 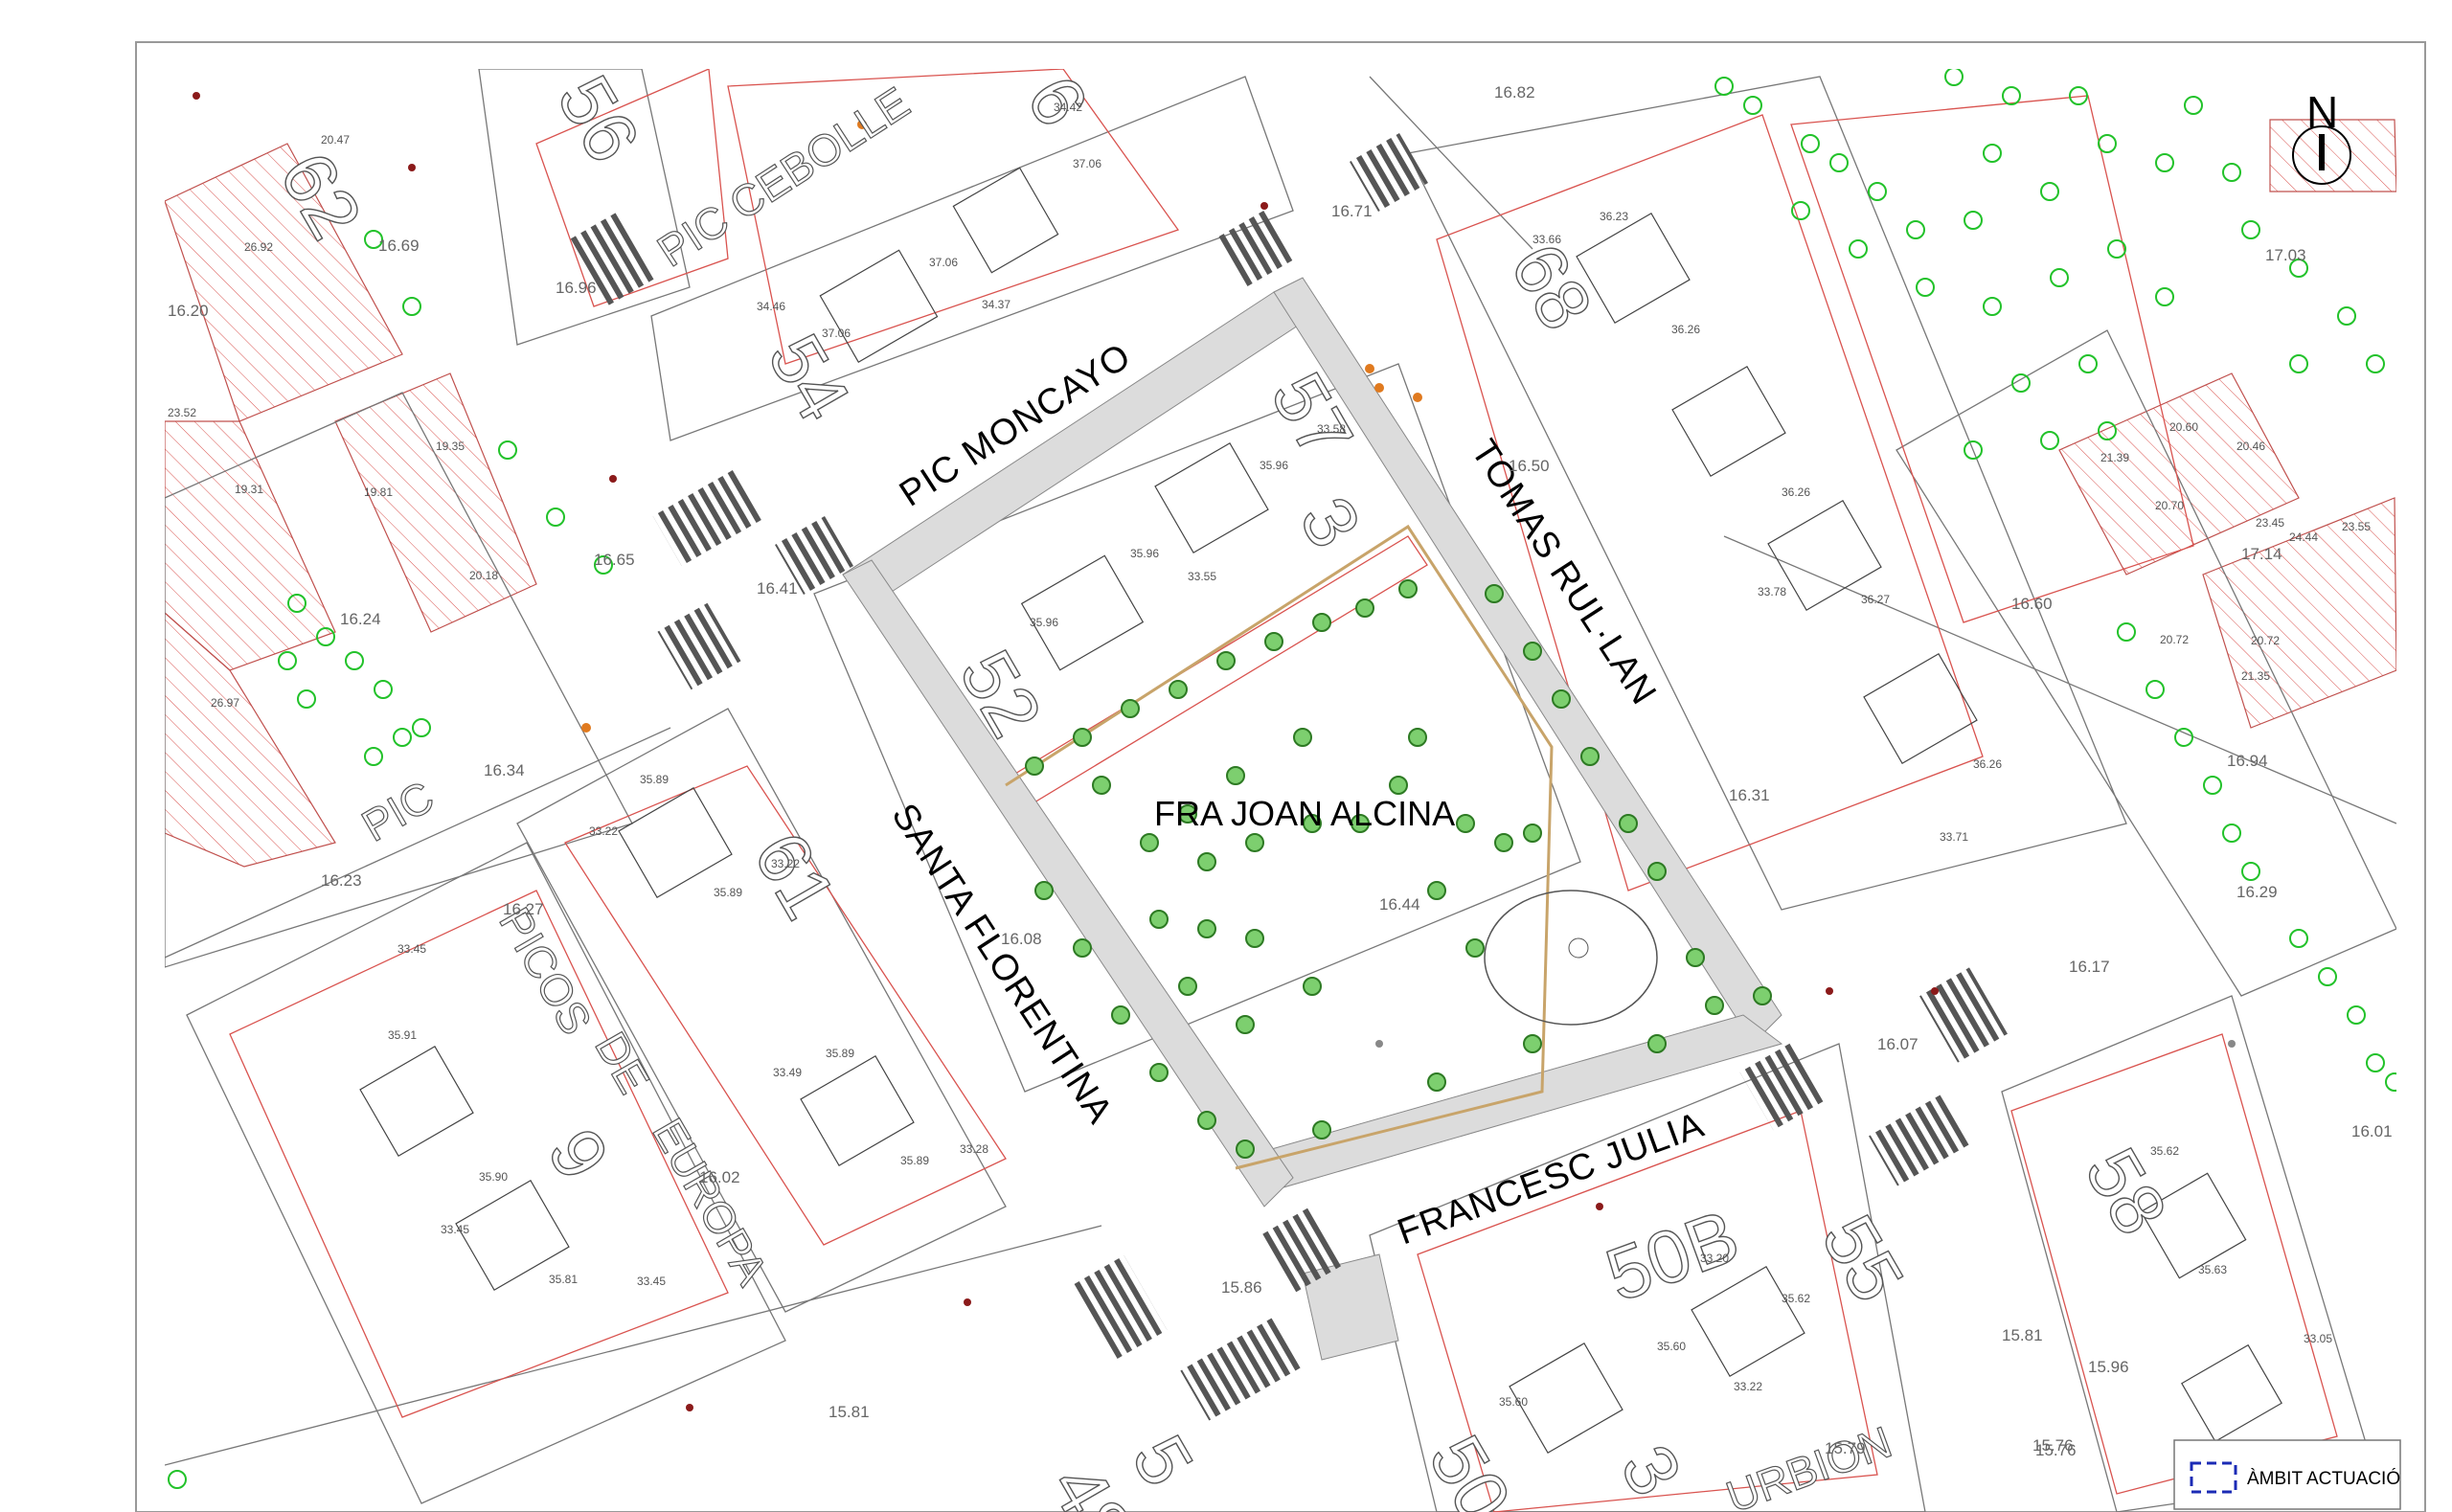 What do you see at coordinates (1514, 92) in the screenshot?
I see `elevation: 16.82` at bounding box center [1514, 92].